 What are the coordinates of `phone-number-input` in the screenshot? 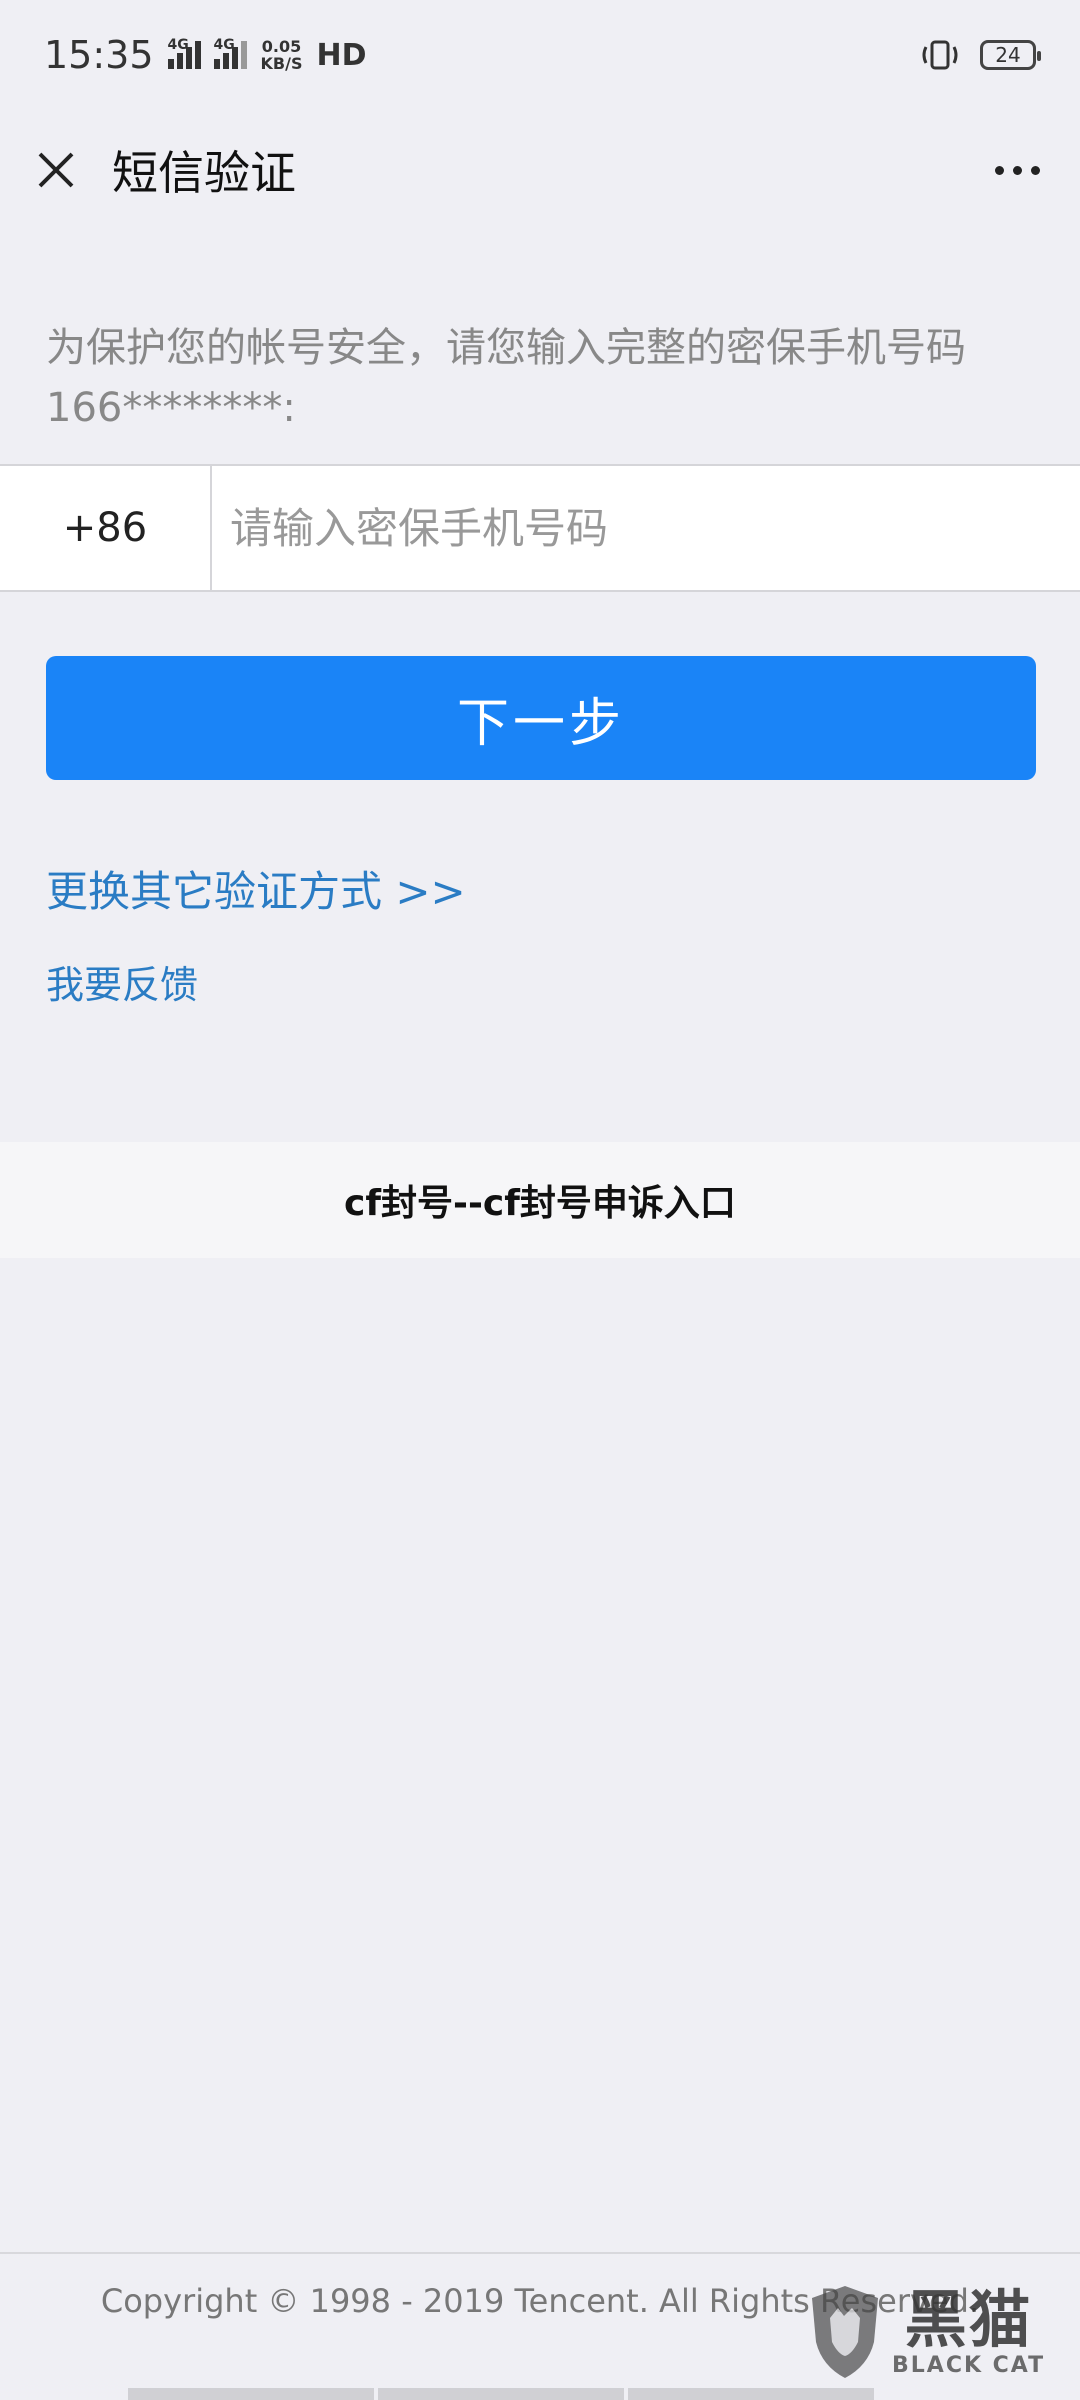 It's located at (646, 528).